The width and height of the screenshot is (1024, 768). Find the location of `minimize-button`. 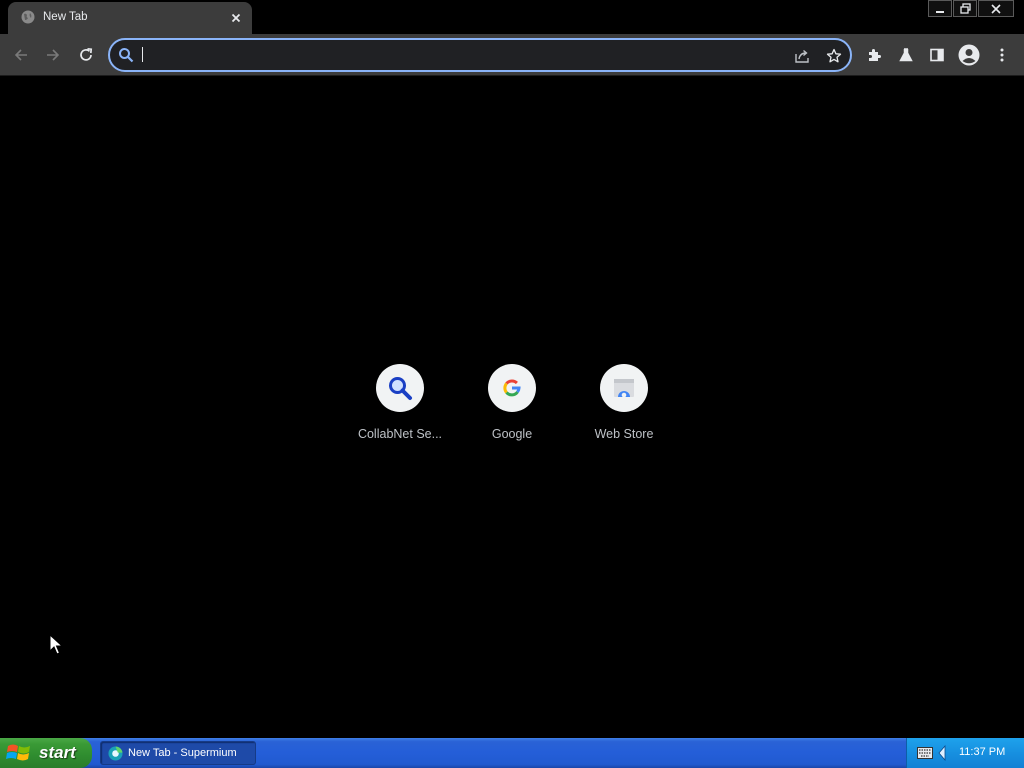

minimize-button is located at coordinates (940, 8).